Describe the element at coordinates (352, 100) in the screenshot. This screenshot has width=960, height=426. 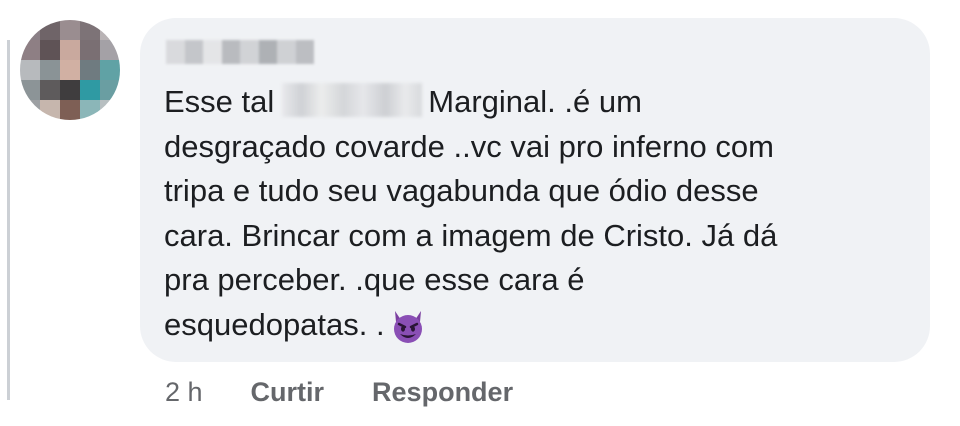
I see `redacted-name` at that location.